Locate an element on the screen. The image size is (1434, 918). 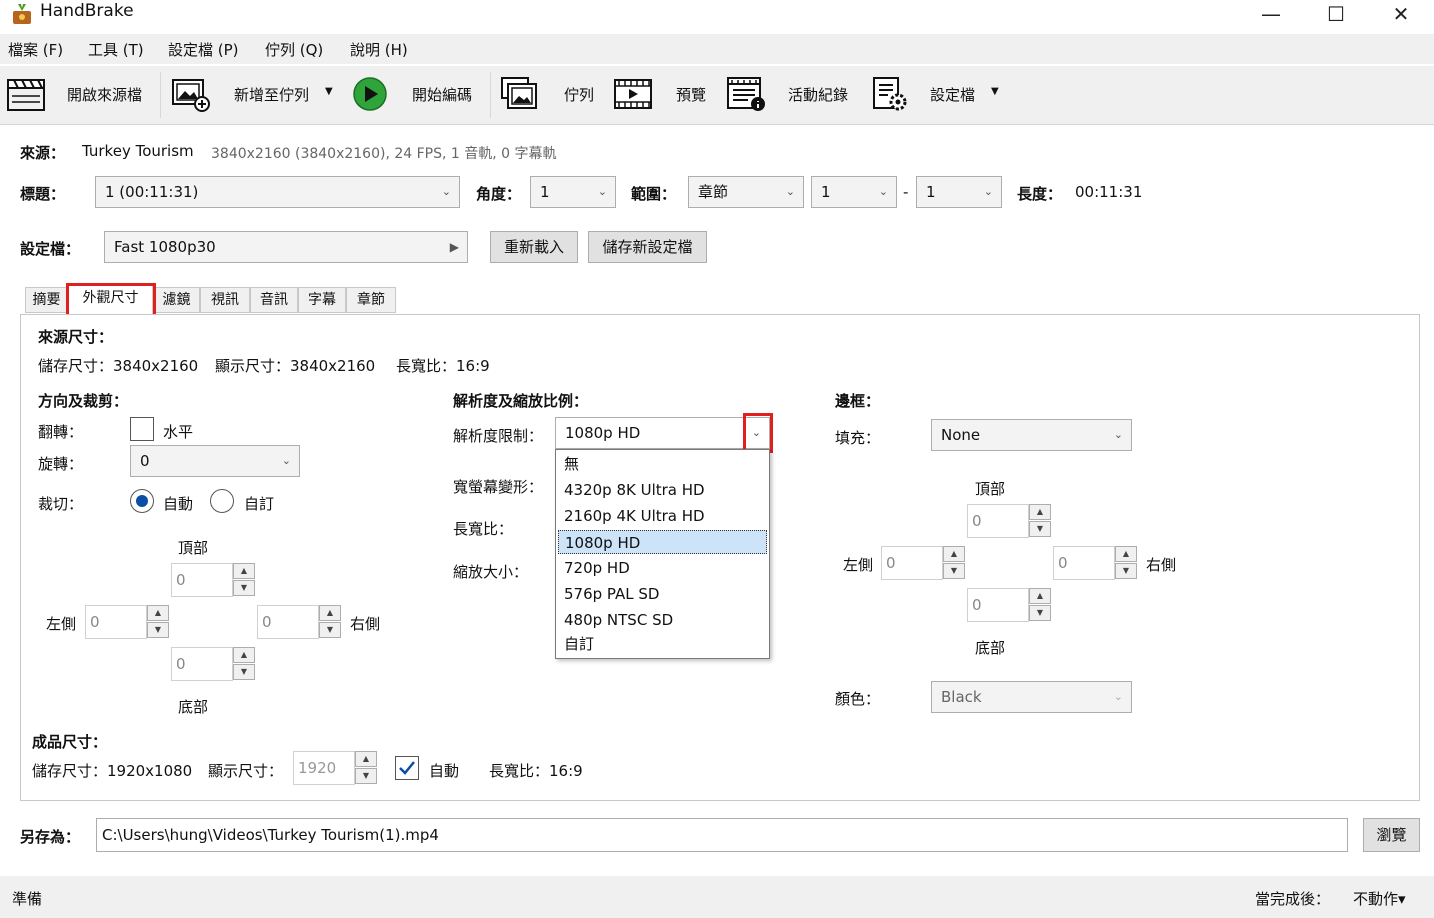
aspect-label: 長寬比： is located at coordinates (483, 529).